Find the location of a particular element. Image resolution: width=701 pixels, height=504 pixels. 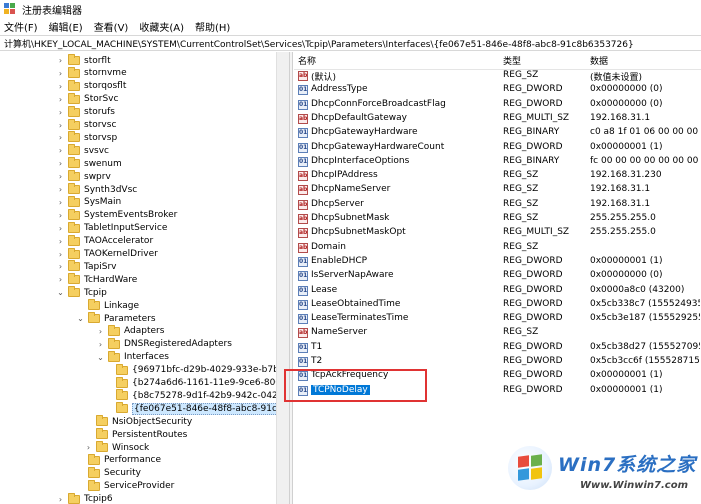

tree-node: › swprv is located at coordinates (83, 176).